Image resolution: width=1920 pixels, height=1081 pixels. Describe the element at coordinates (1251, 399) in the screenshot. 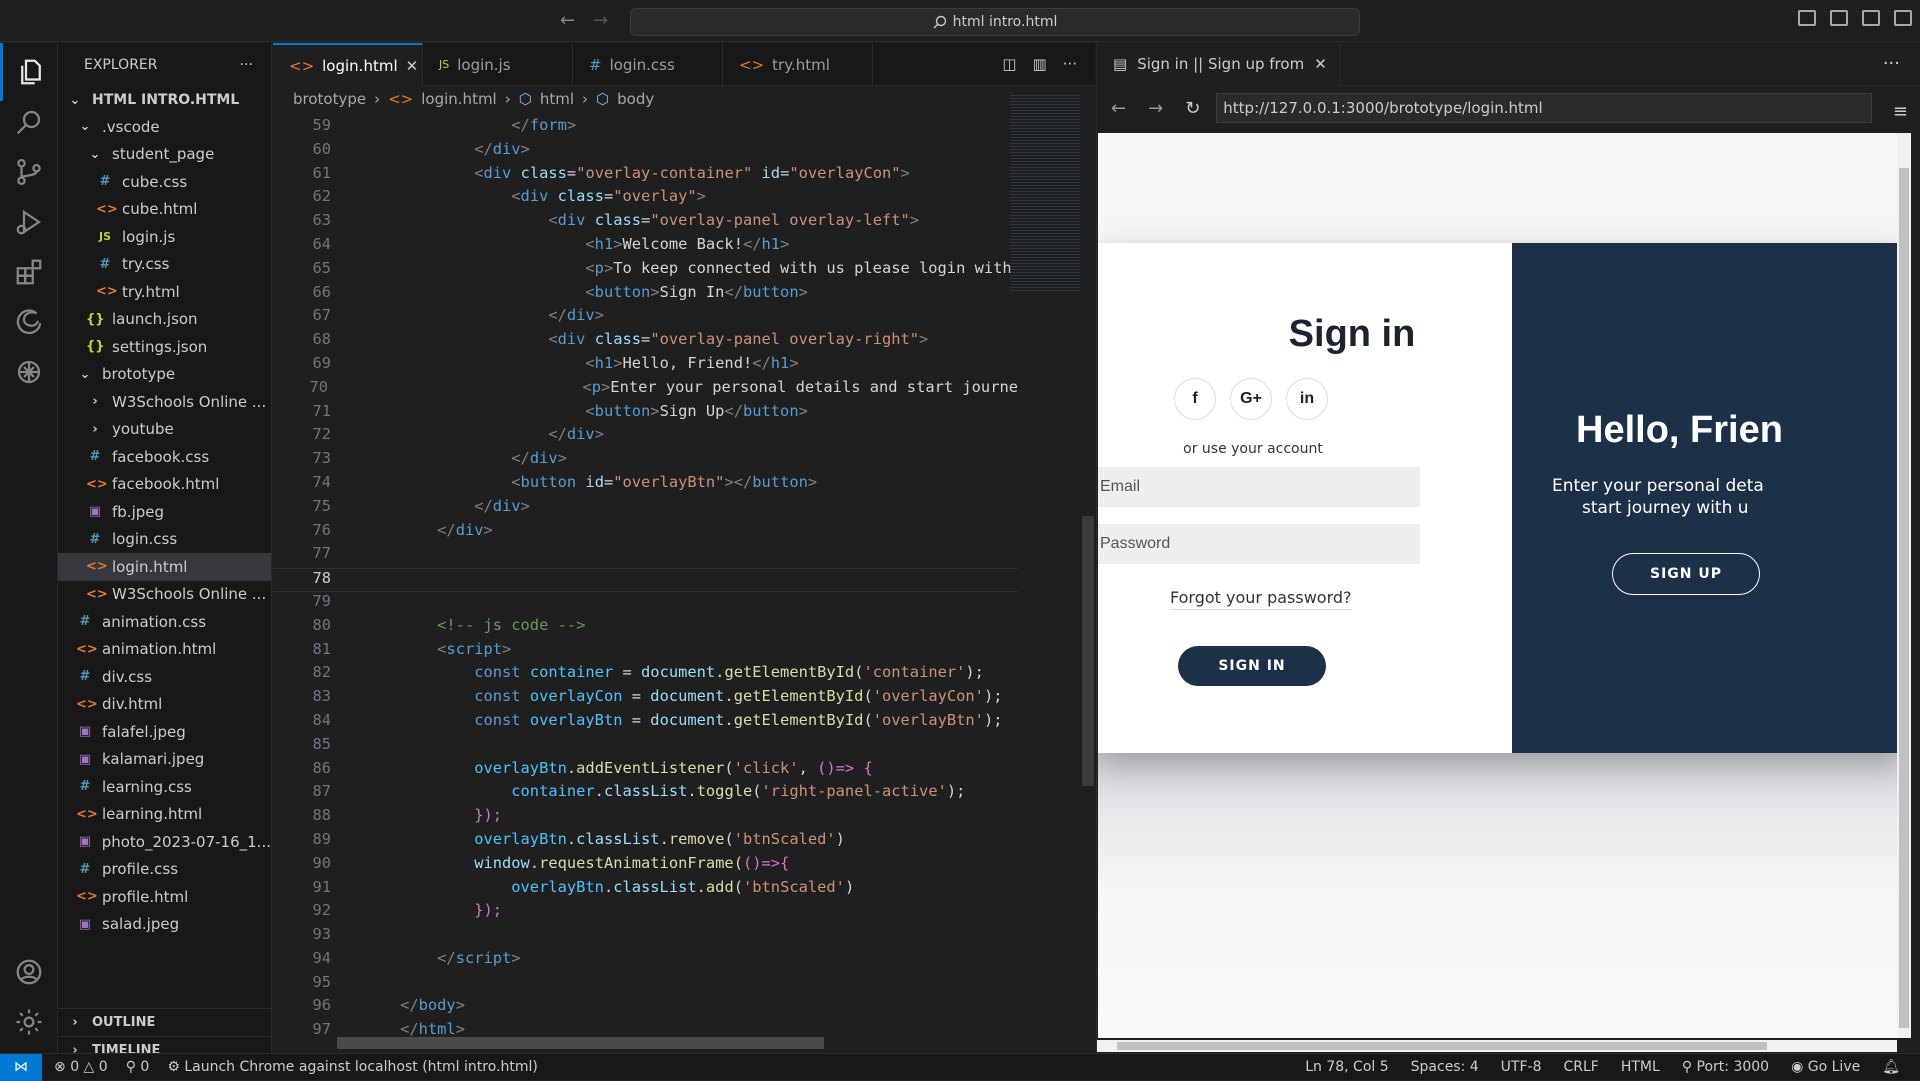

I see `google-plus-icon: G+` at that location.